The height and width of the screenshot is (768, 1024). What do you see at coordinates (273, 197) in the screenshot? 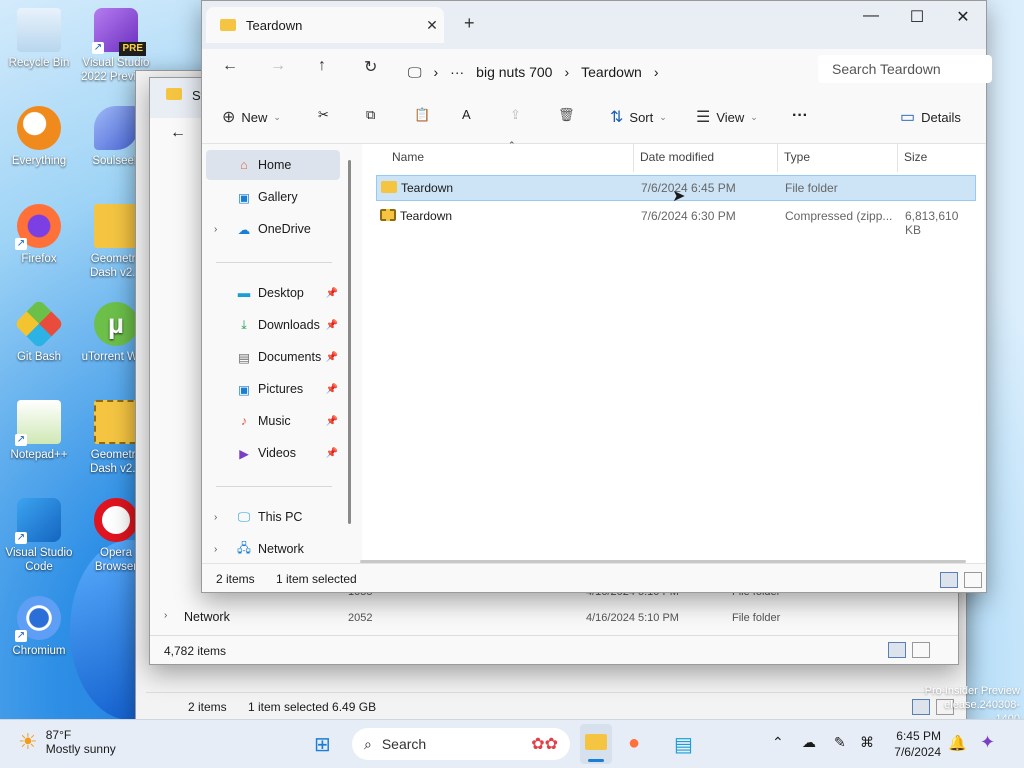
I see `nav-gallery: ▣ Gallery` at bounding box center [273, 197].